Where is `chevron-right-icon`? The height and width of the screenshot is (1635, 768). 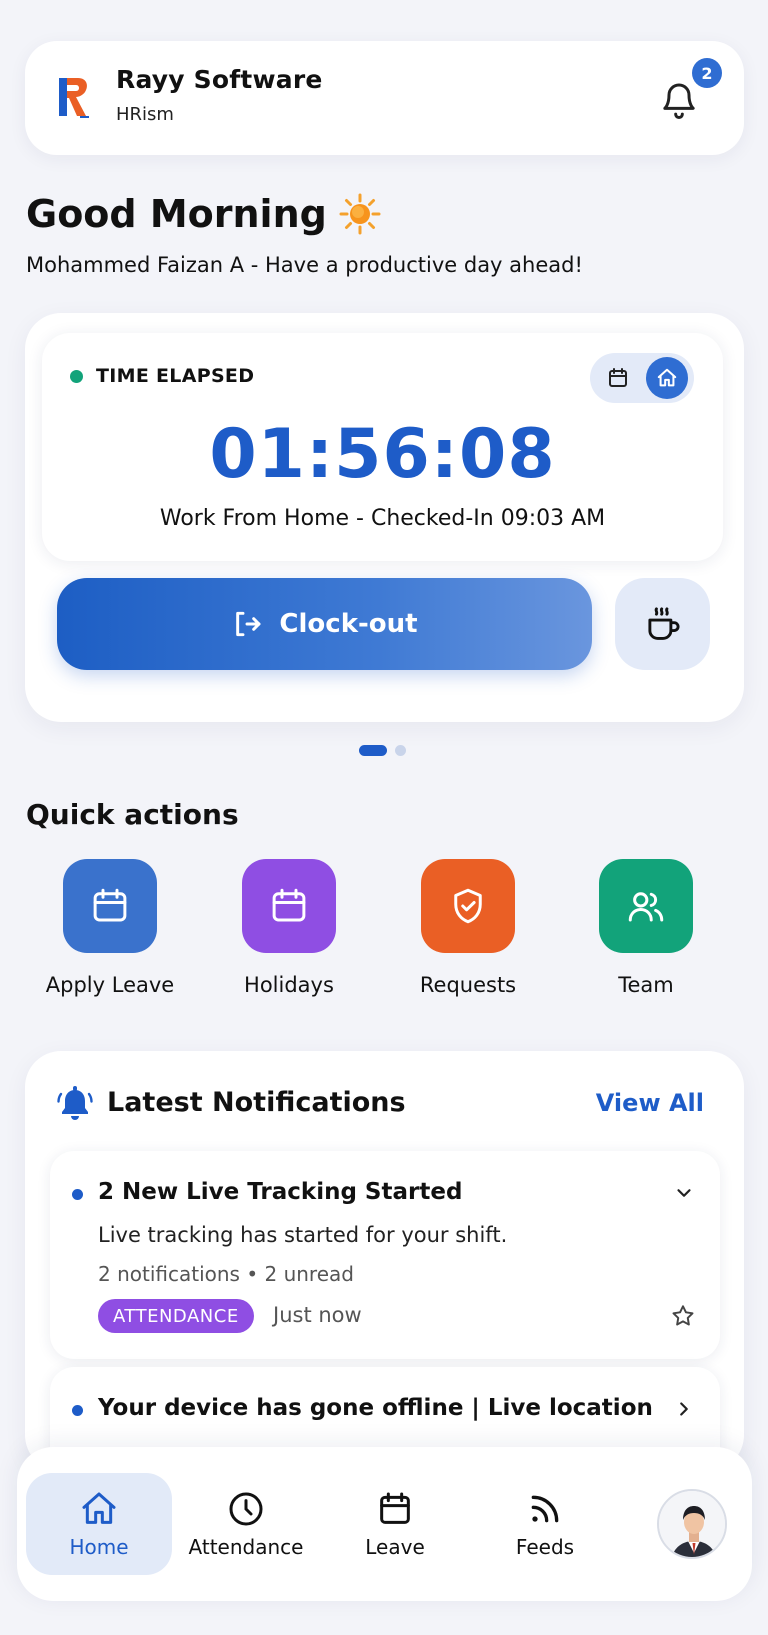 chevron-right-icon is located at coordinates (684, 1409).